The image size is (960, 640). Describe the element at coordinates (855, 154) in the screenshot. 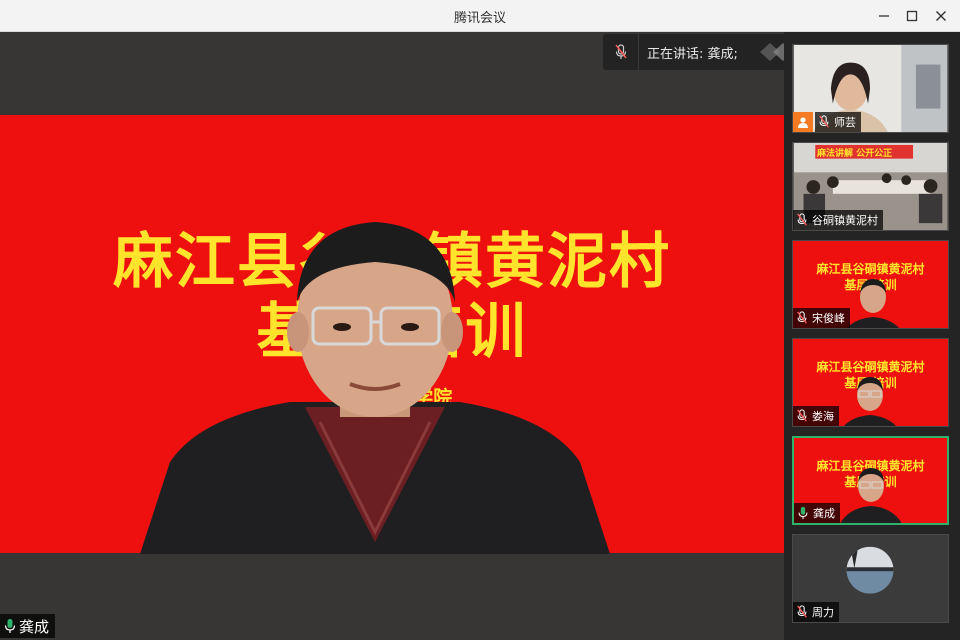

I see `tile-banner-text: 麻法讲解 公开公正` at that location.